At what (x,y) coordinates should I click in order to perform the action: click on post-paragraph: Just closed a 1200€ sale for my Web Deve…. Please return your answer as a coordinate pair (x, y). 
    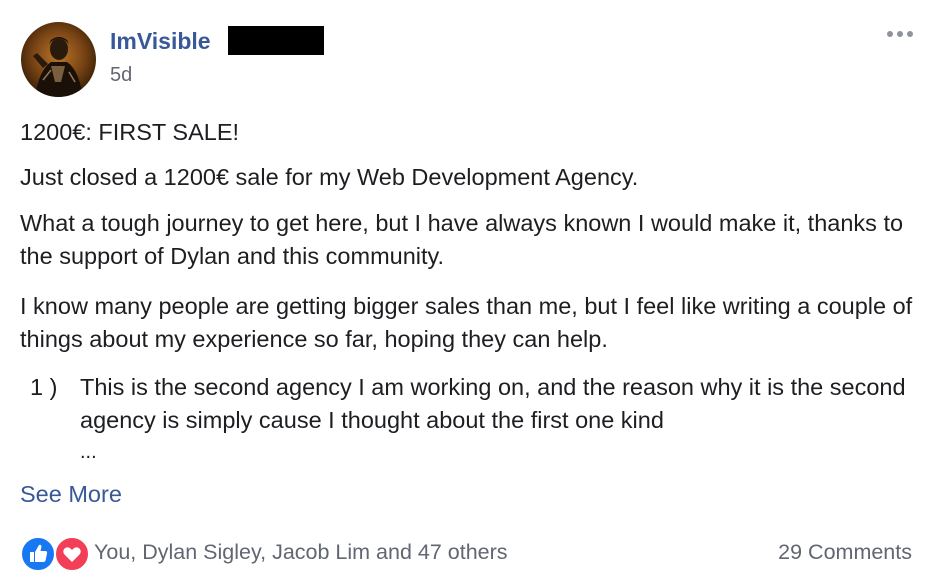
    Looking at the image, I should click on (329, 177).